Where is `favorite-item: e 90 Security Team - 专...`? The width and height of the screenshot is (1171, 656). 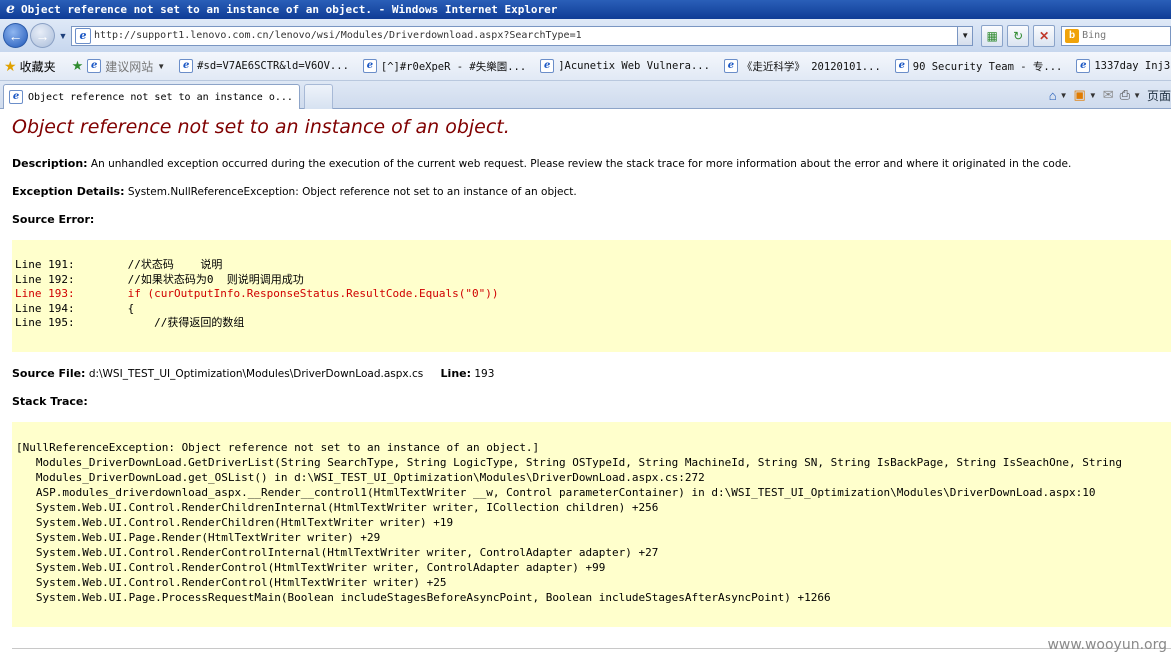 favorite-item: e 90 Security Team - 专... is located at coordinates (978, 66).